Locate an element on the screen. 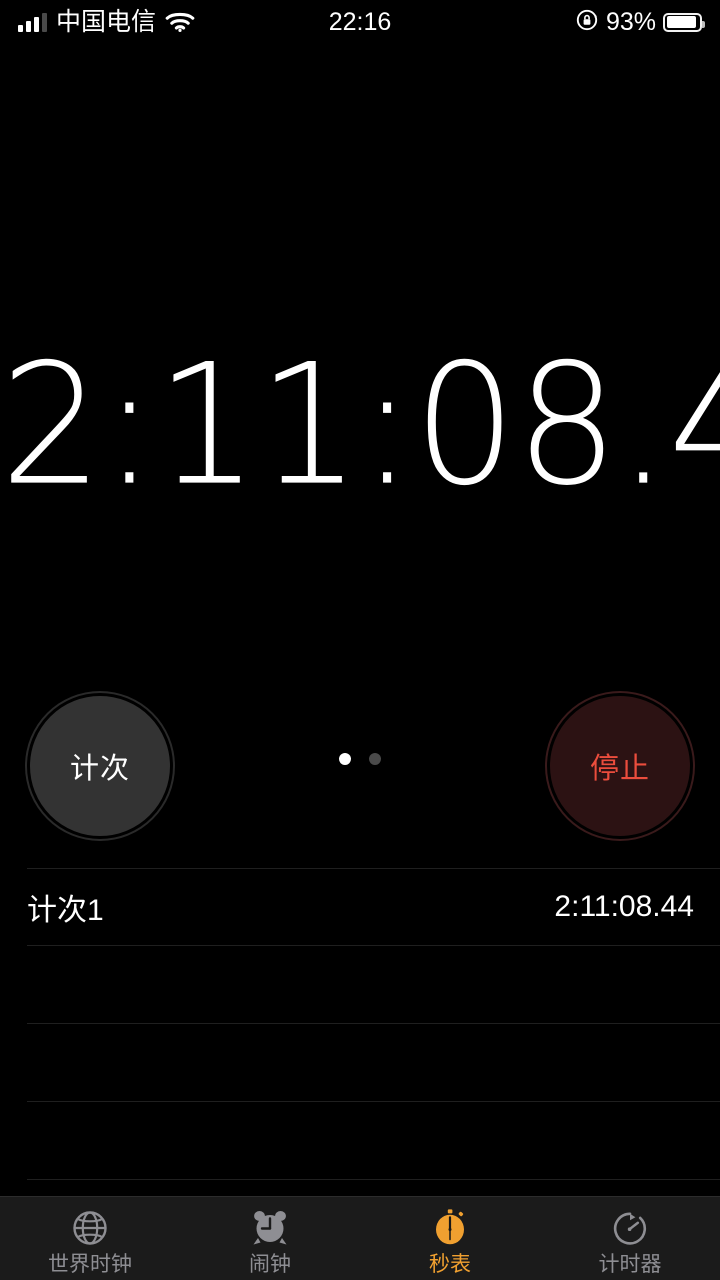 The height and width of the screenshot is (1280, 720). controls-area: 计次 停止 is located at coordinates (360, 767).